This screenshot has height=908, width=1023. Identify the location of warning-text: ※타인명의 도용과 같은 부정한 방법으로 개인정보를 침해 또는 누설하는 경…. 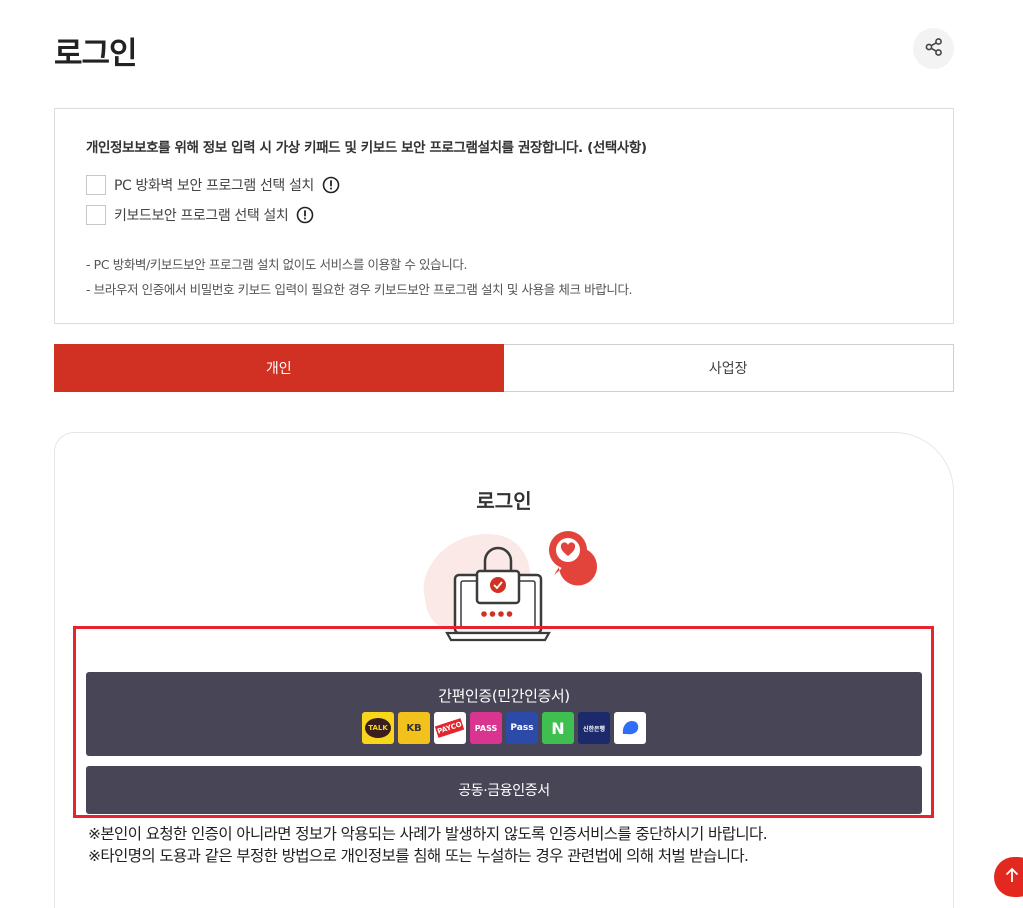
(418, 856).